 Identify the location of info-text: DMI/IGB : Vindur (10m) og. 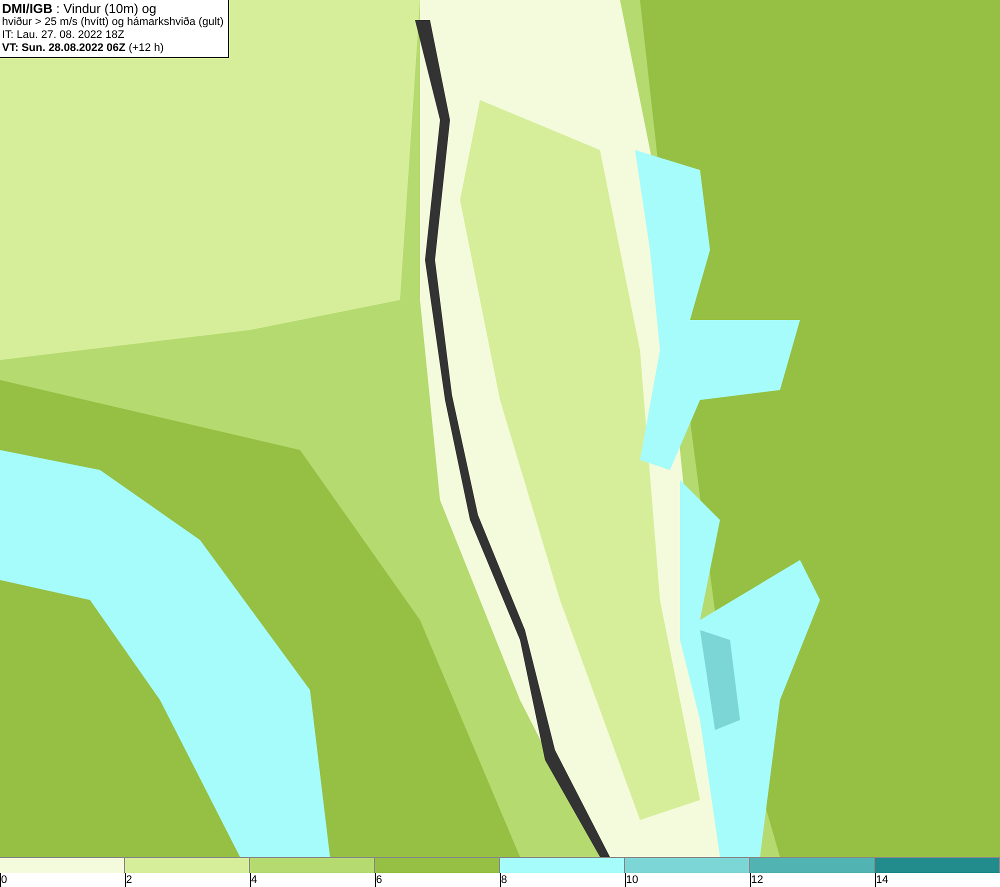
(80, 8).